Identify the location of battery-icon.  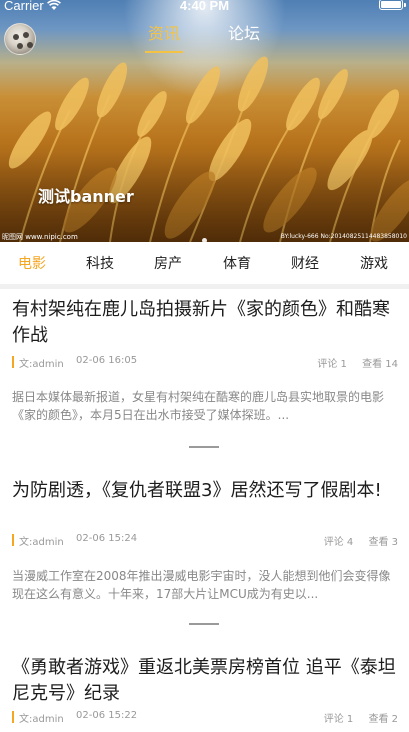
(392, 5).